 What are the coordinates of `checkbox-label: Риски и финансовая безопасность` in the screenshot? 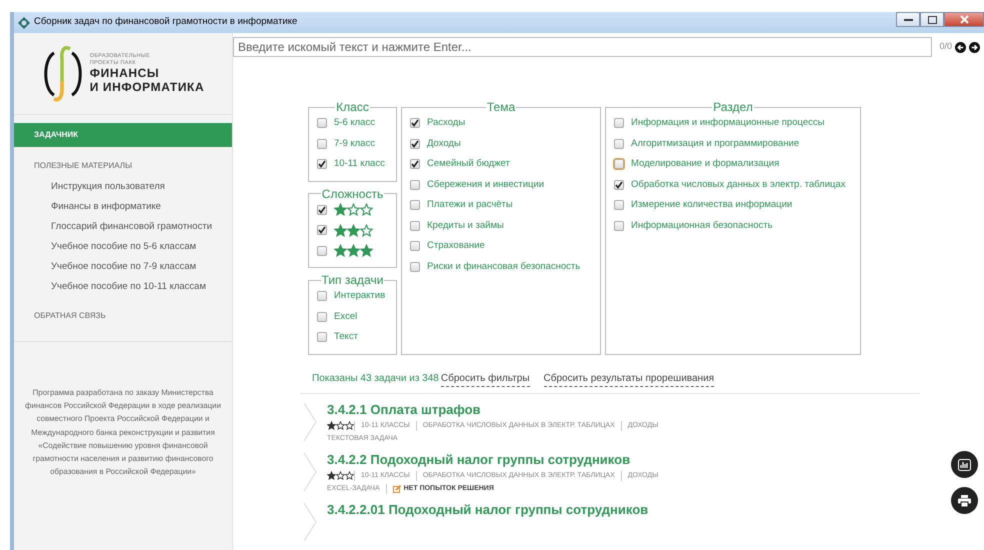 It's located at (503, 267).